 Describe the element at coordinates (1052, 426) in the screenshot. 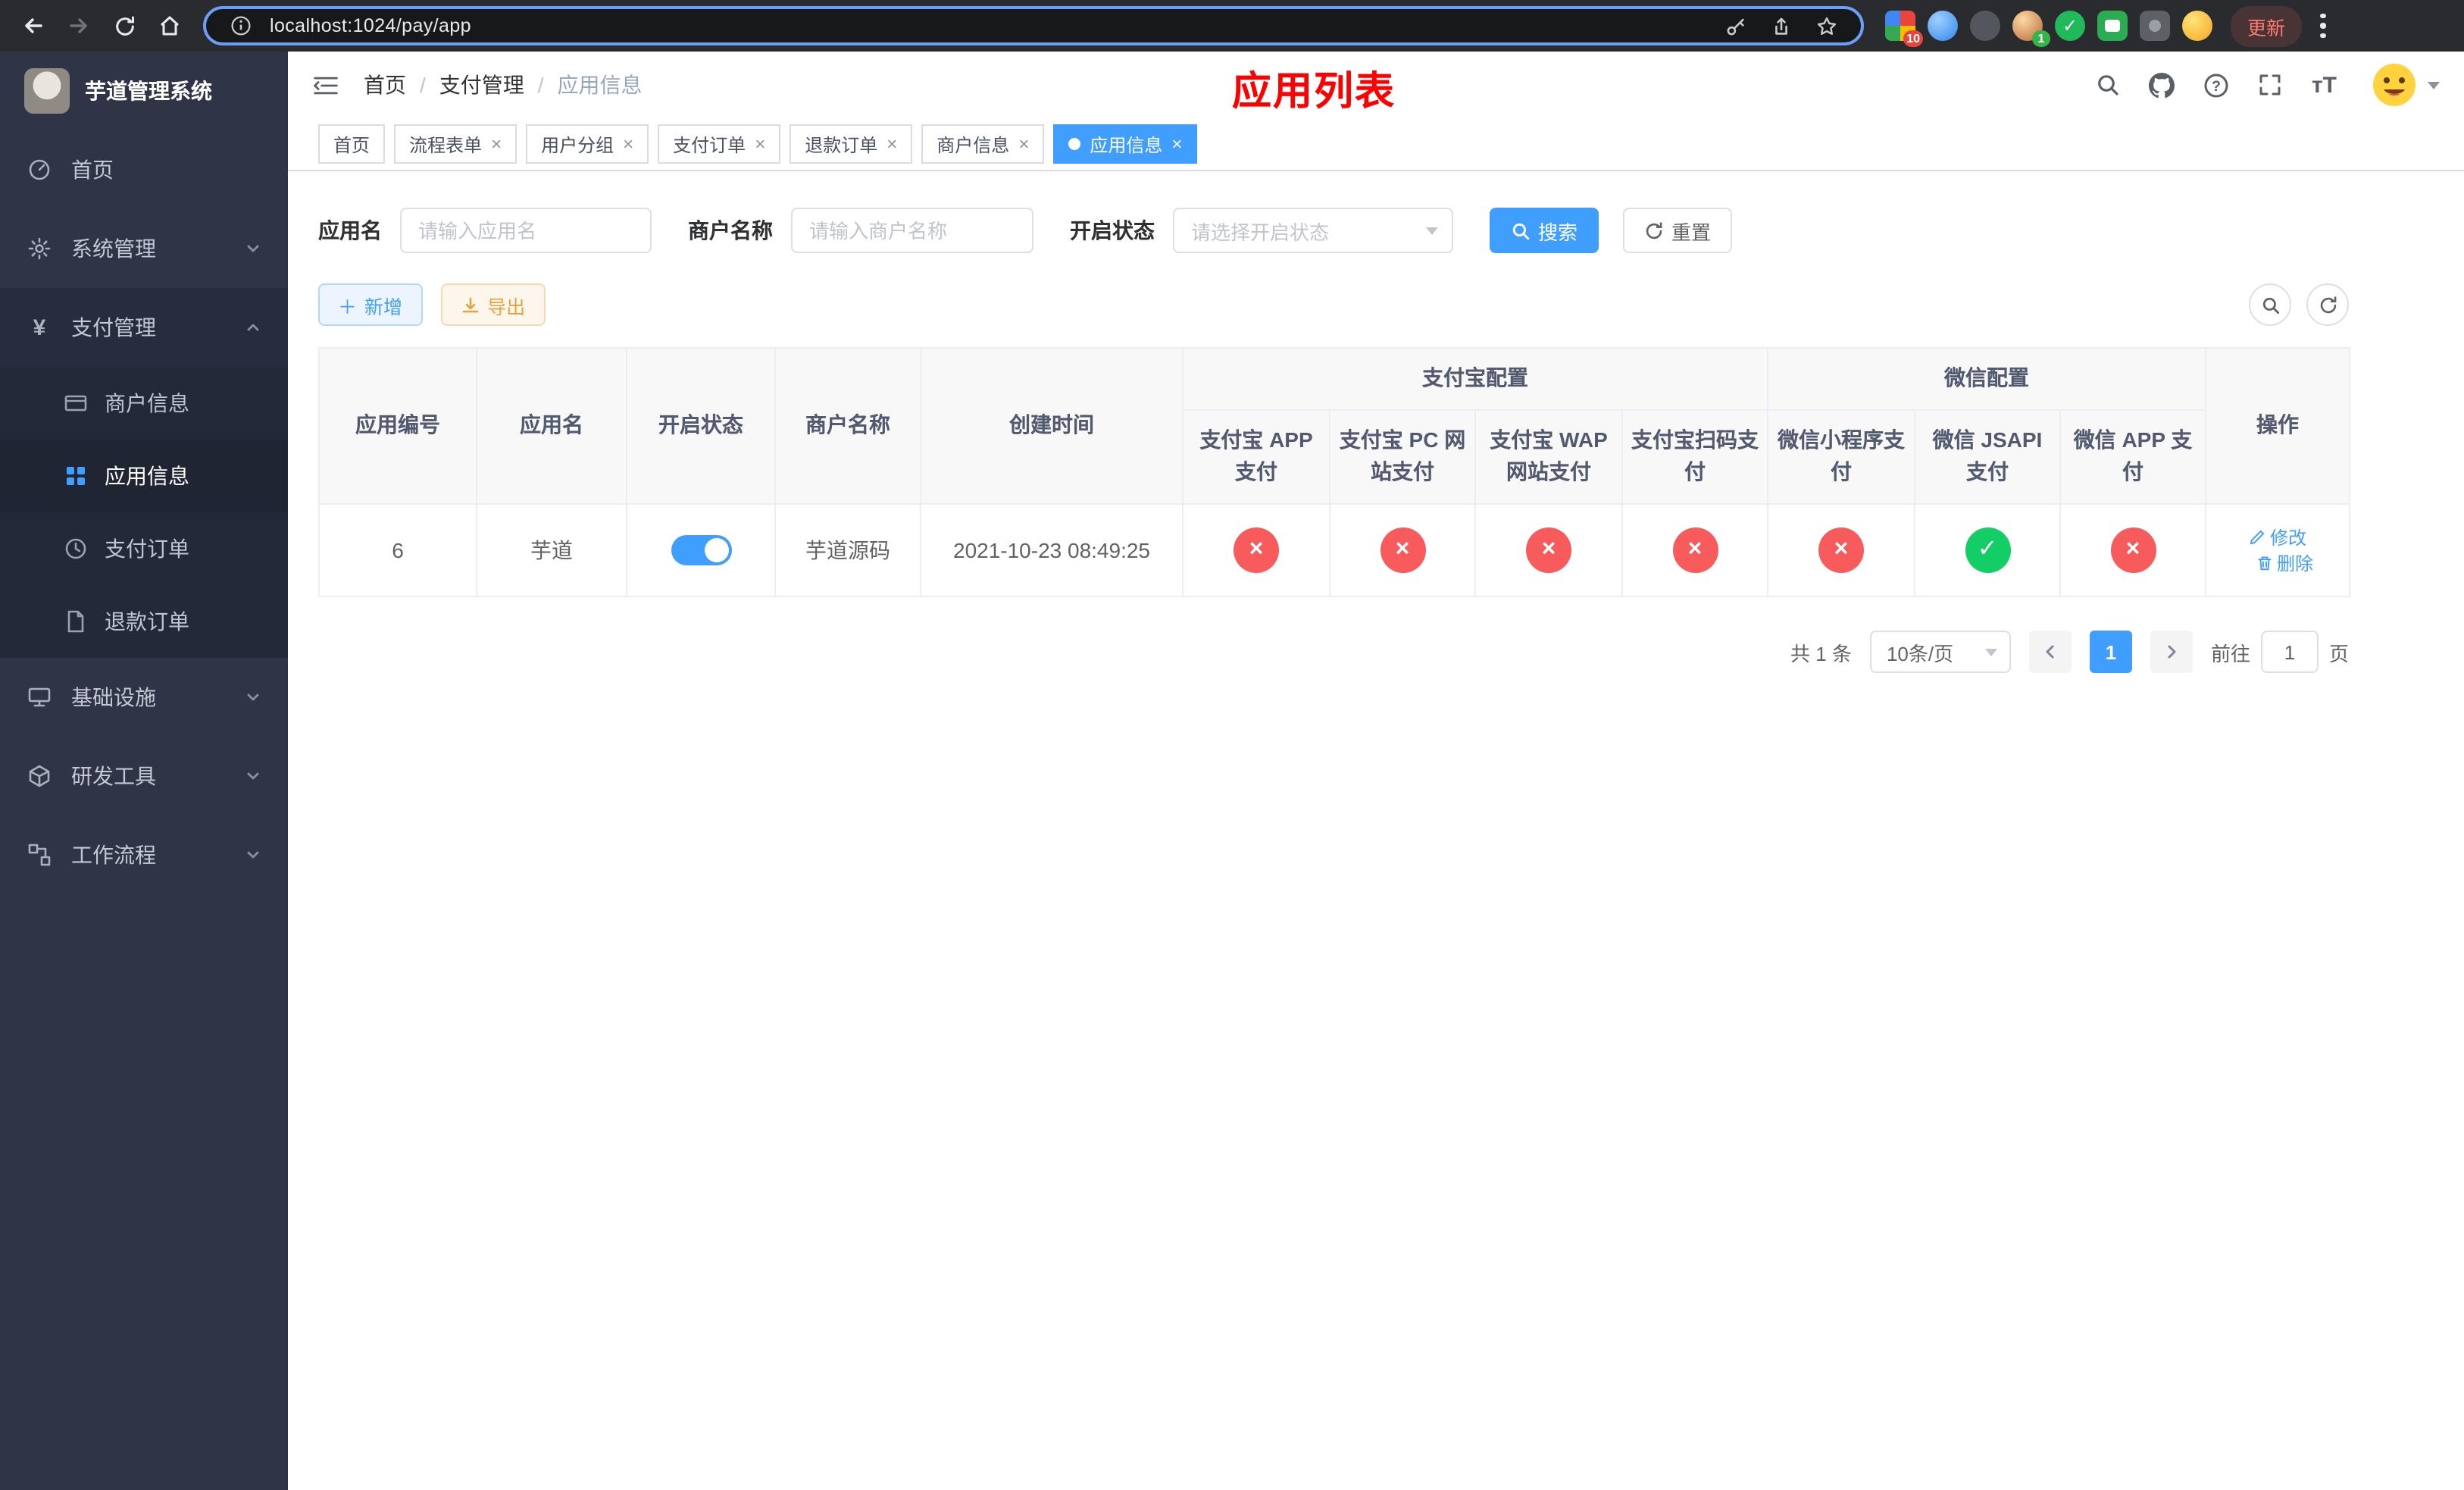

I see `col-header-created: 创建时间` at that location.